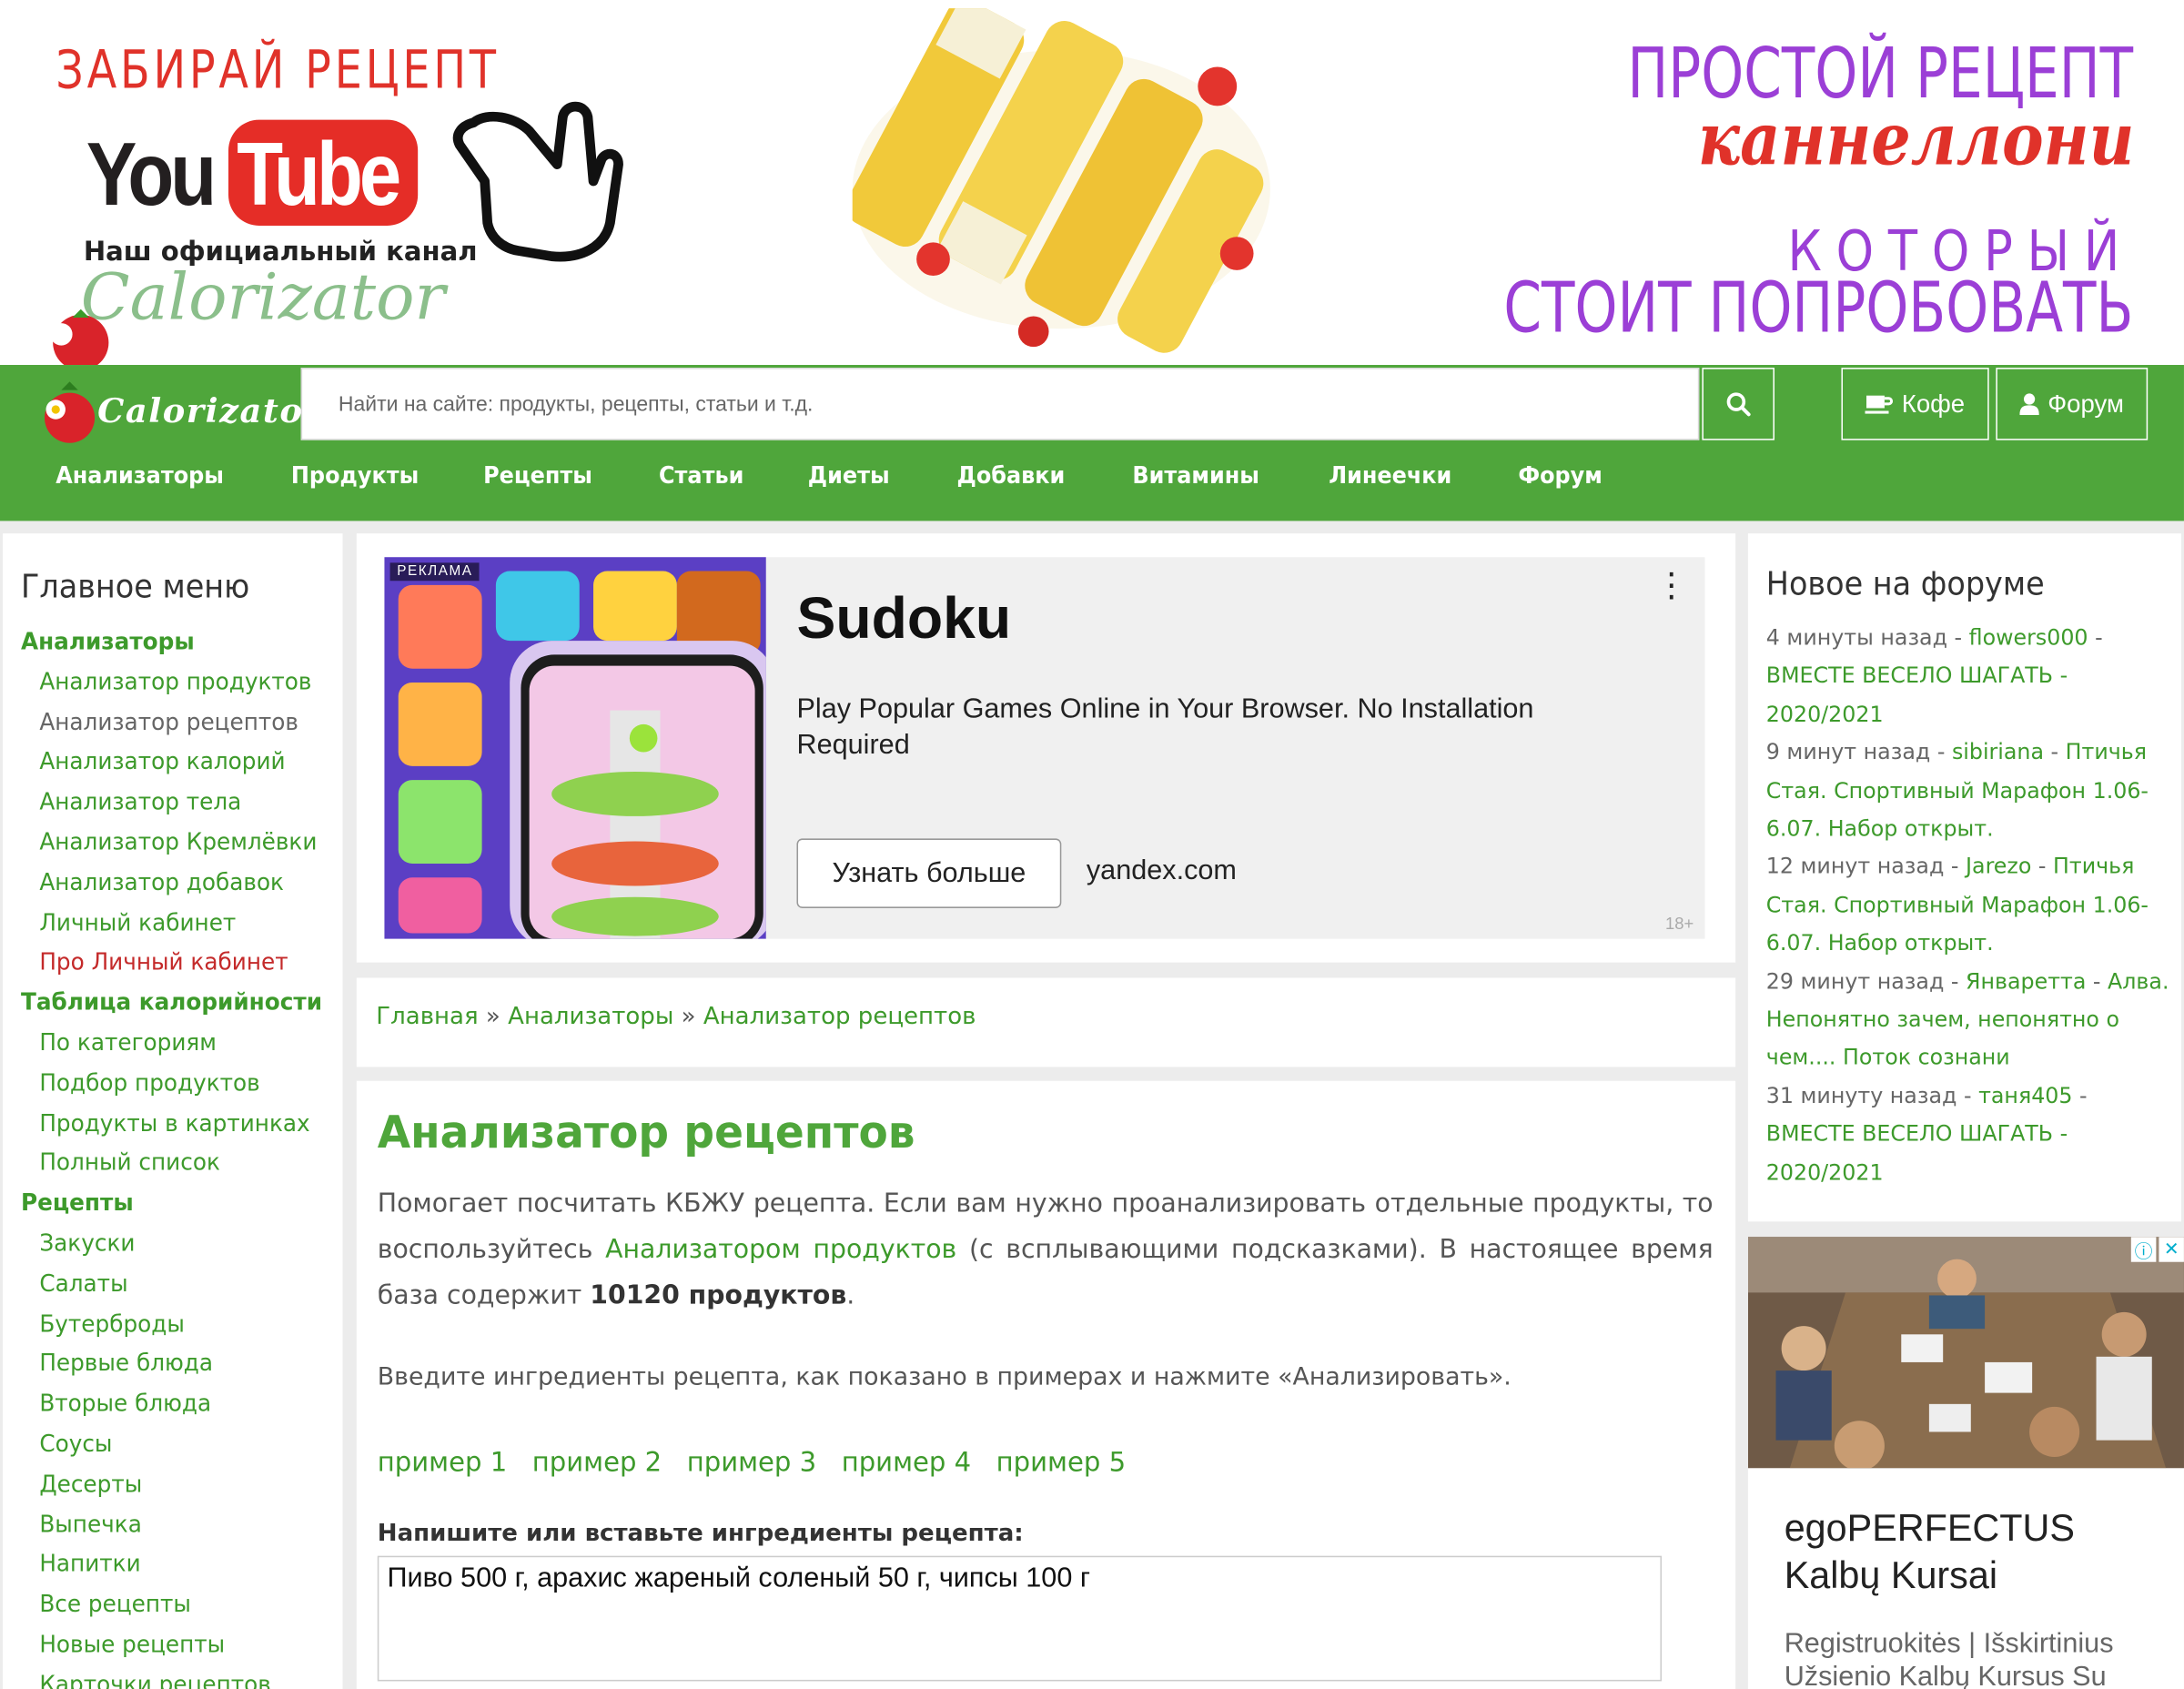  What do you see at coordinates (140, 476) in the screenshot?
I see `nav-analyzers: Анализаторы` at bounding box center [140, 476].